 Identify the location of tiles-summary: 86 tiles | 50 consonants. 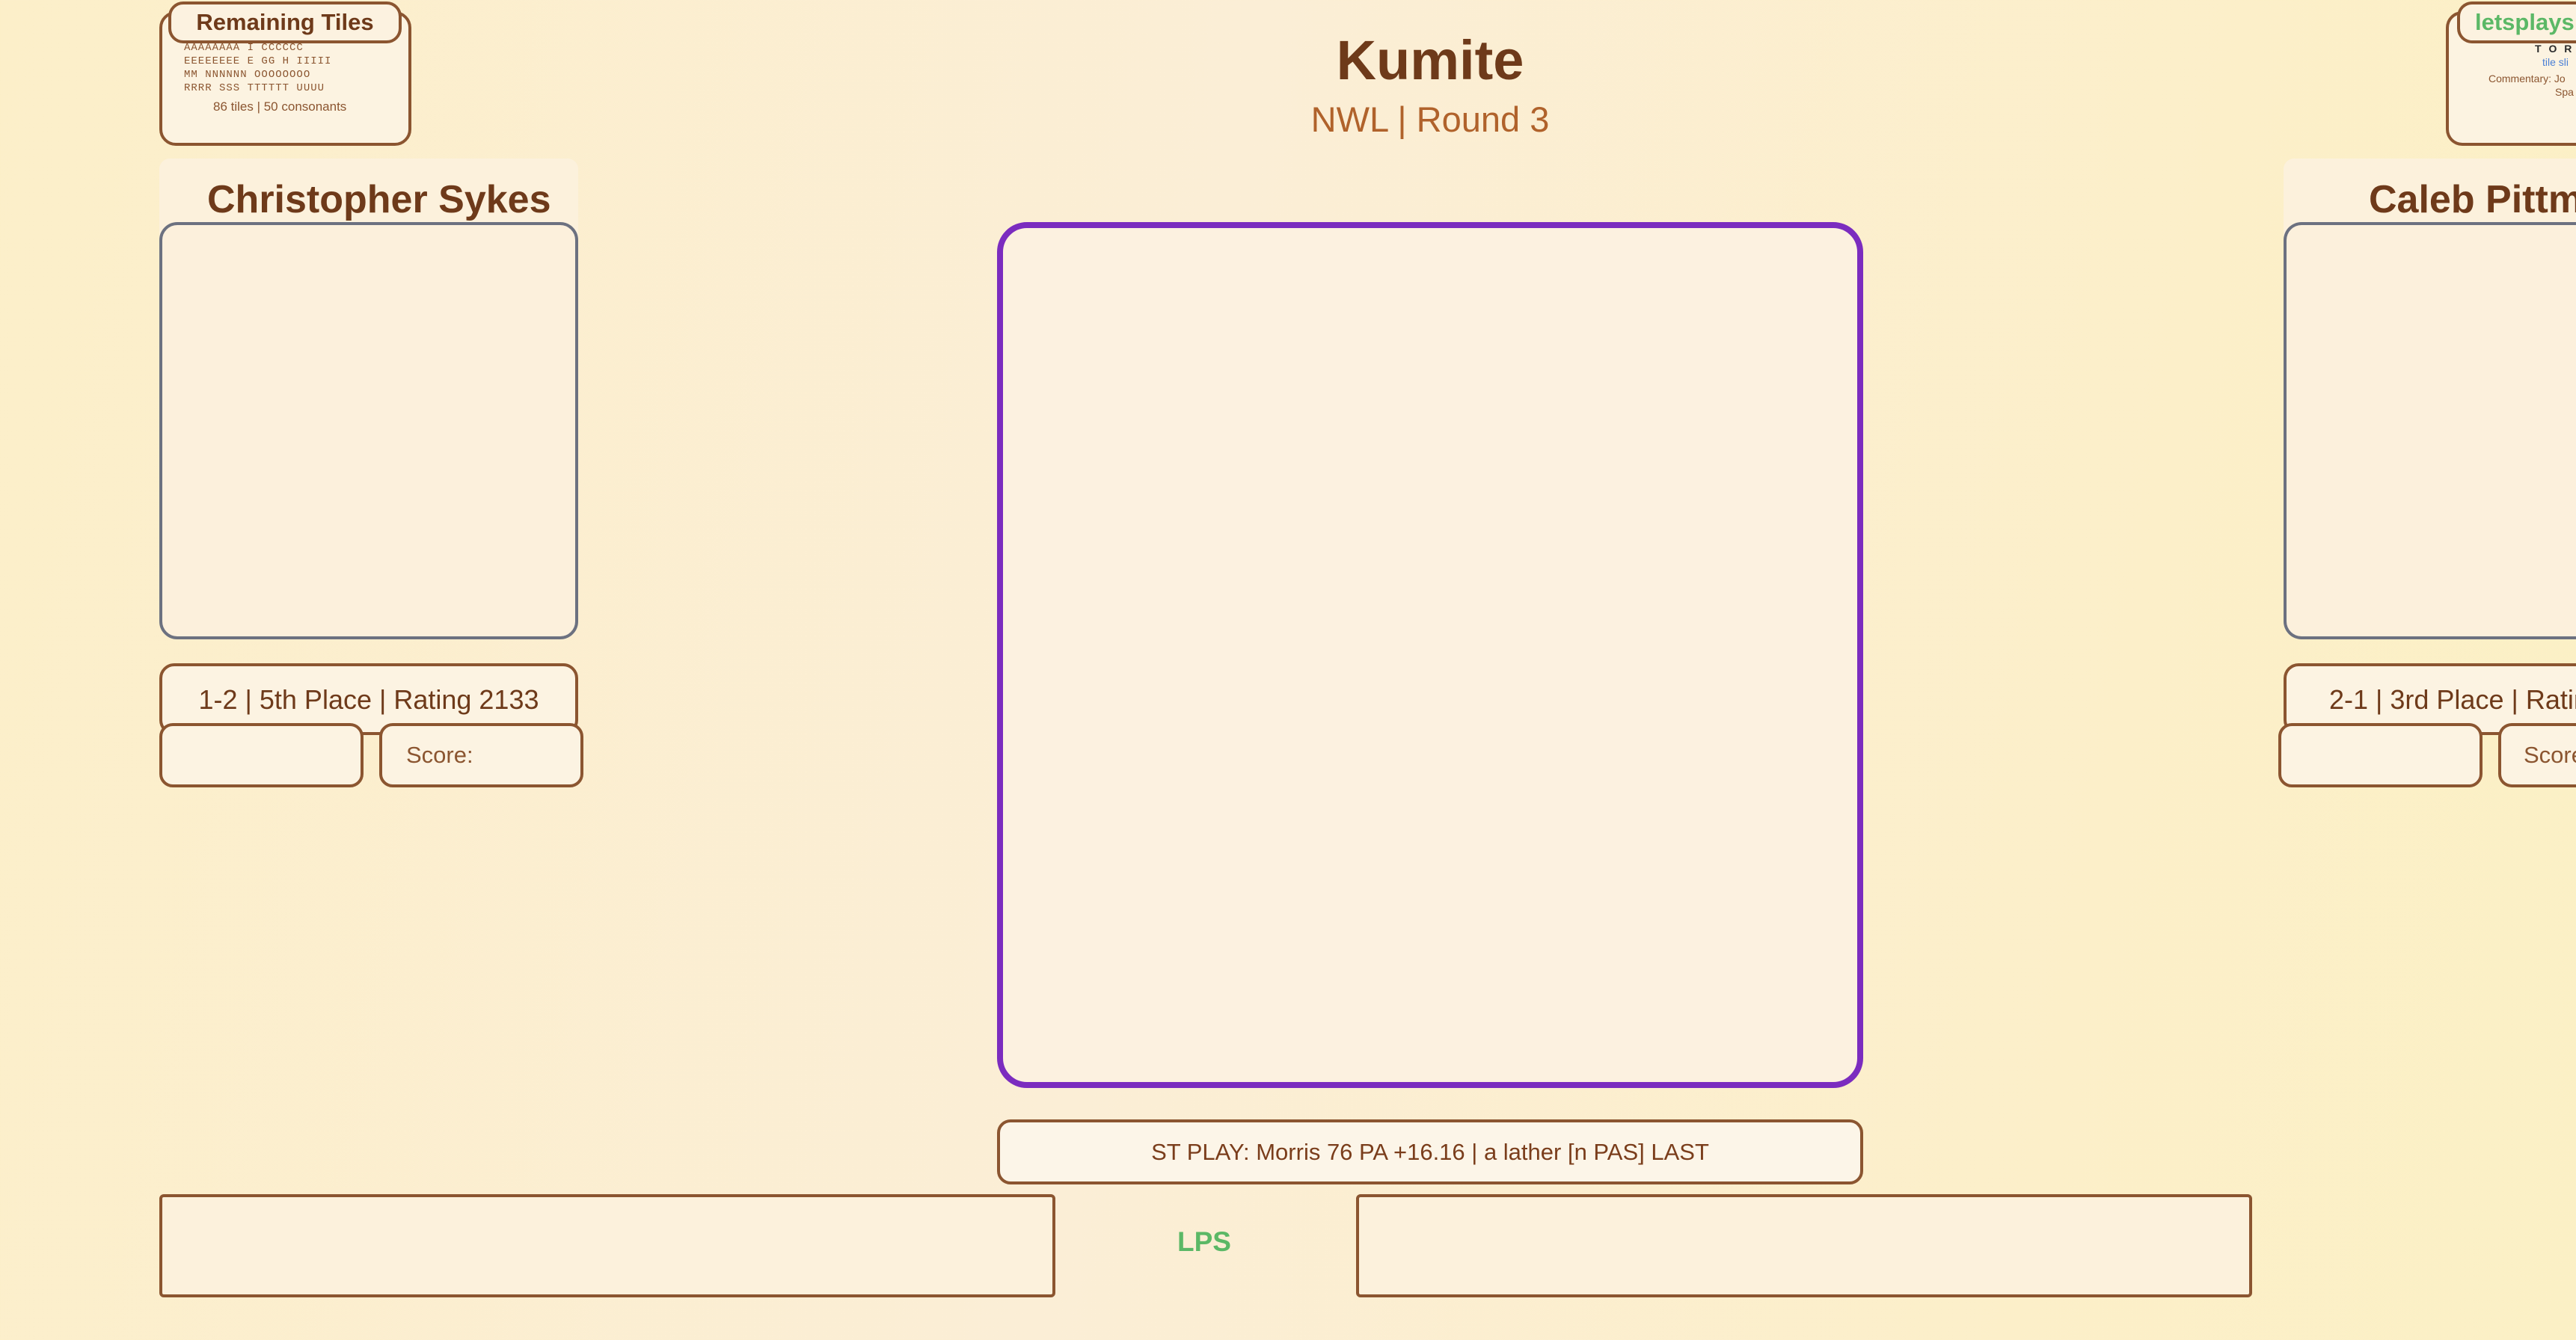
(280, 106).